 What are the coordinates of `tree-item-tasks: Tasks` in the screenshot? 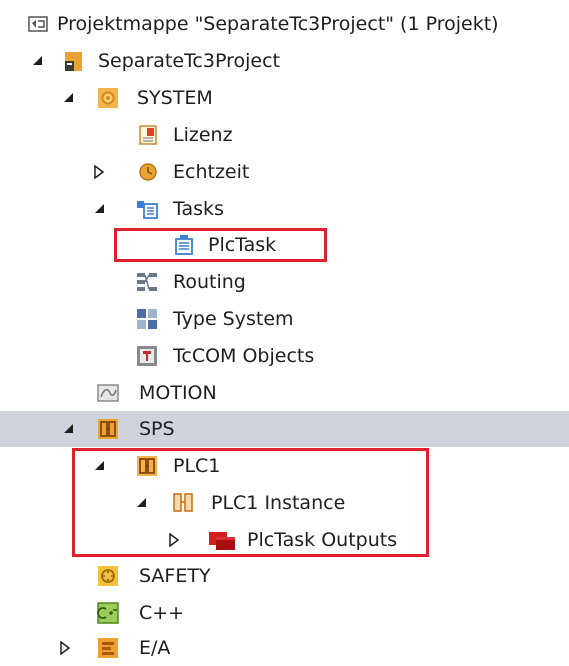 It's located at (284, 209).